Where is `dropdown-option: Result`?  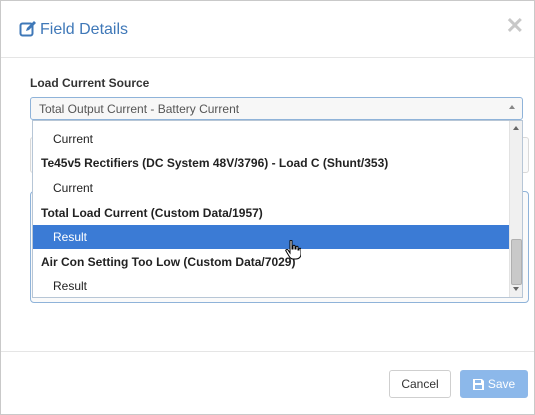
dropdown-option: Result is located at coordinates (277, 285).